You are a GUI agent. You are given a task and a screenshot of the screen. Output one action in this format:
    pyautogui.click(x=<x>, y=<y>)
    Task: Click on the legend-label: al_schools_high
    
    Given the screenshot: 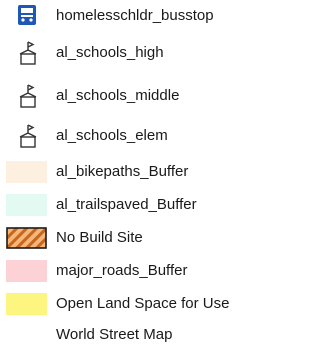 What is the action you would take?
    pyautogui.click(x=110, y=52)
    